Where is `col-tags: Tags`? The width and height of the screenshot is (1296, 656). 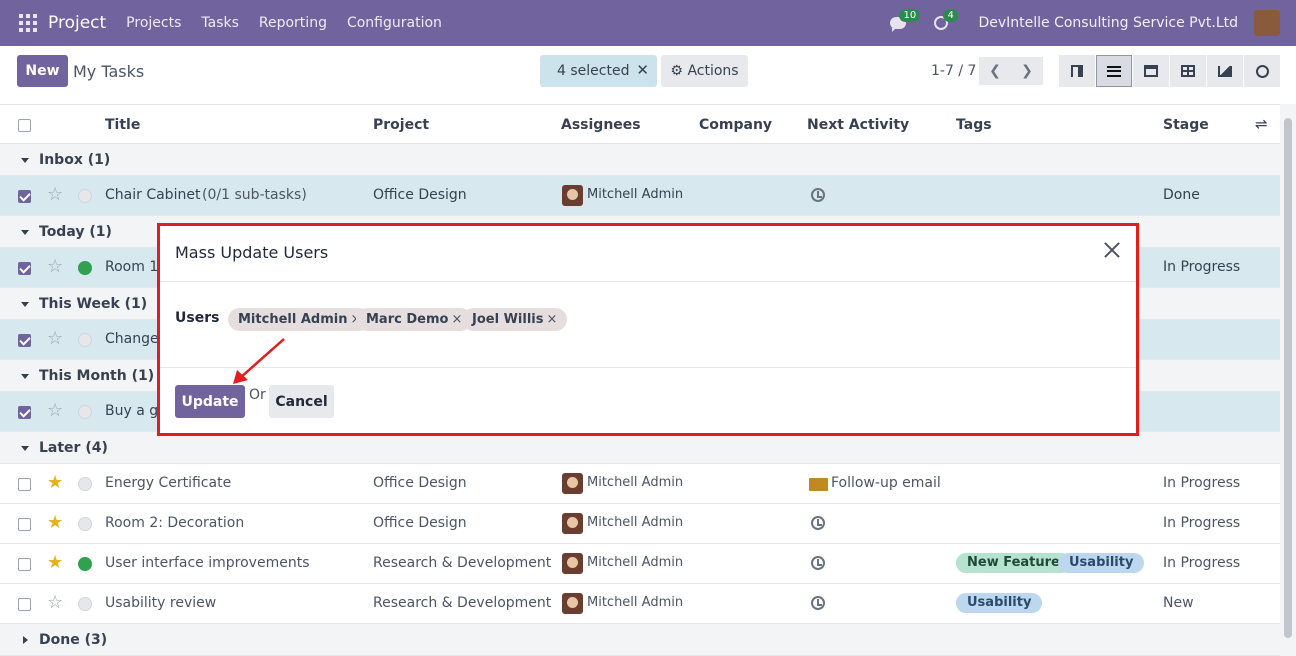
col-tags: Tags is located at coordinates (974, 125).